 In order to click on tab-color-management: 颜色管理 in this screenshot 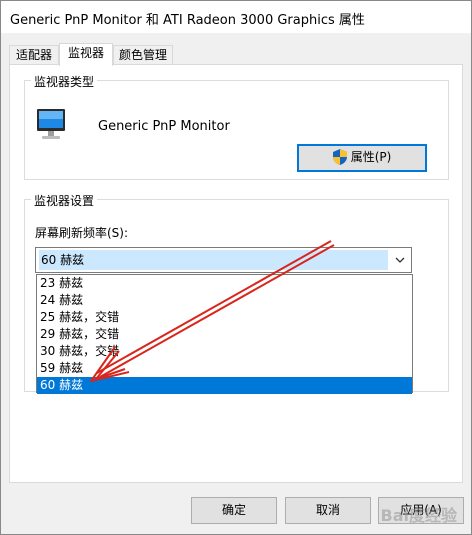, I will do `click(143, 55)`.